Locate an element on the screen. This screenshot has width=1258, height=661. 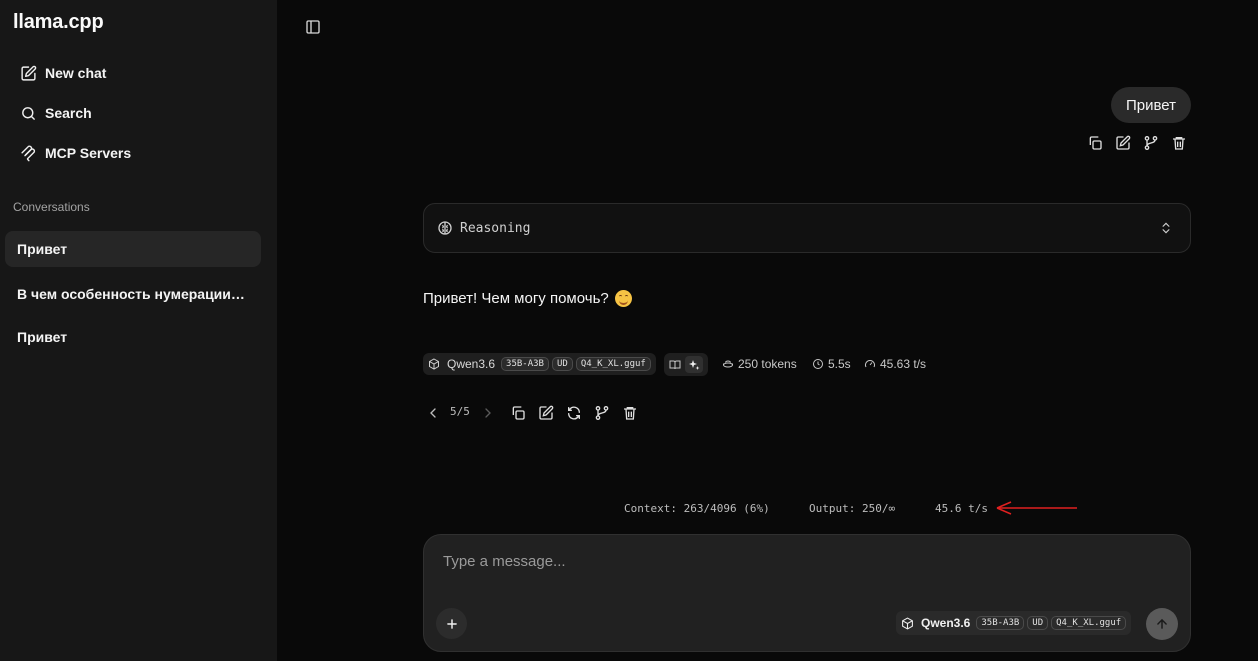
previous-version-button is located at coordinates (433, 413).